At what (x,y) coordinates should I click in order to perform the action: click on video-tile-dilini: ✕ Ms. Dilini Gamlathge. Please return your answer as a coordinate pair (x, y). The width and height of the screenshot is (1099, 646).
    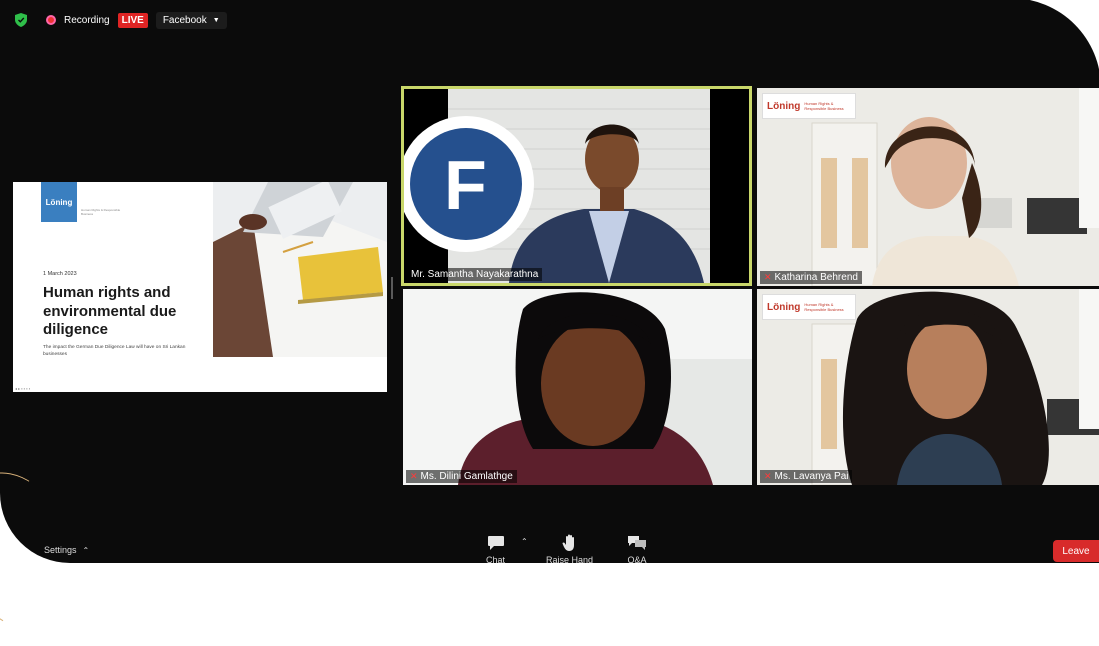
    Looking at the image, I should click on (577, 387).